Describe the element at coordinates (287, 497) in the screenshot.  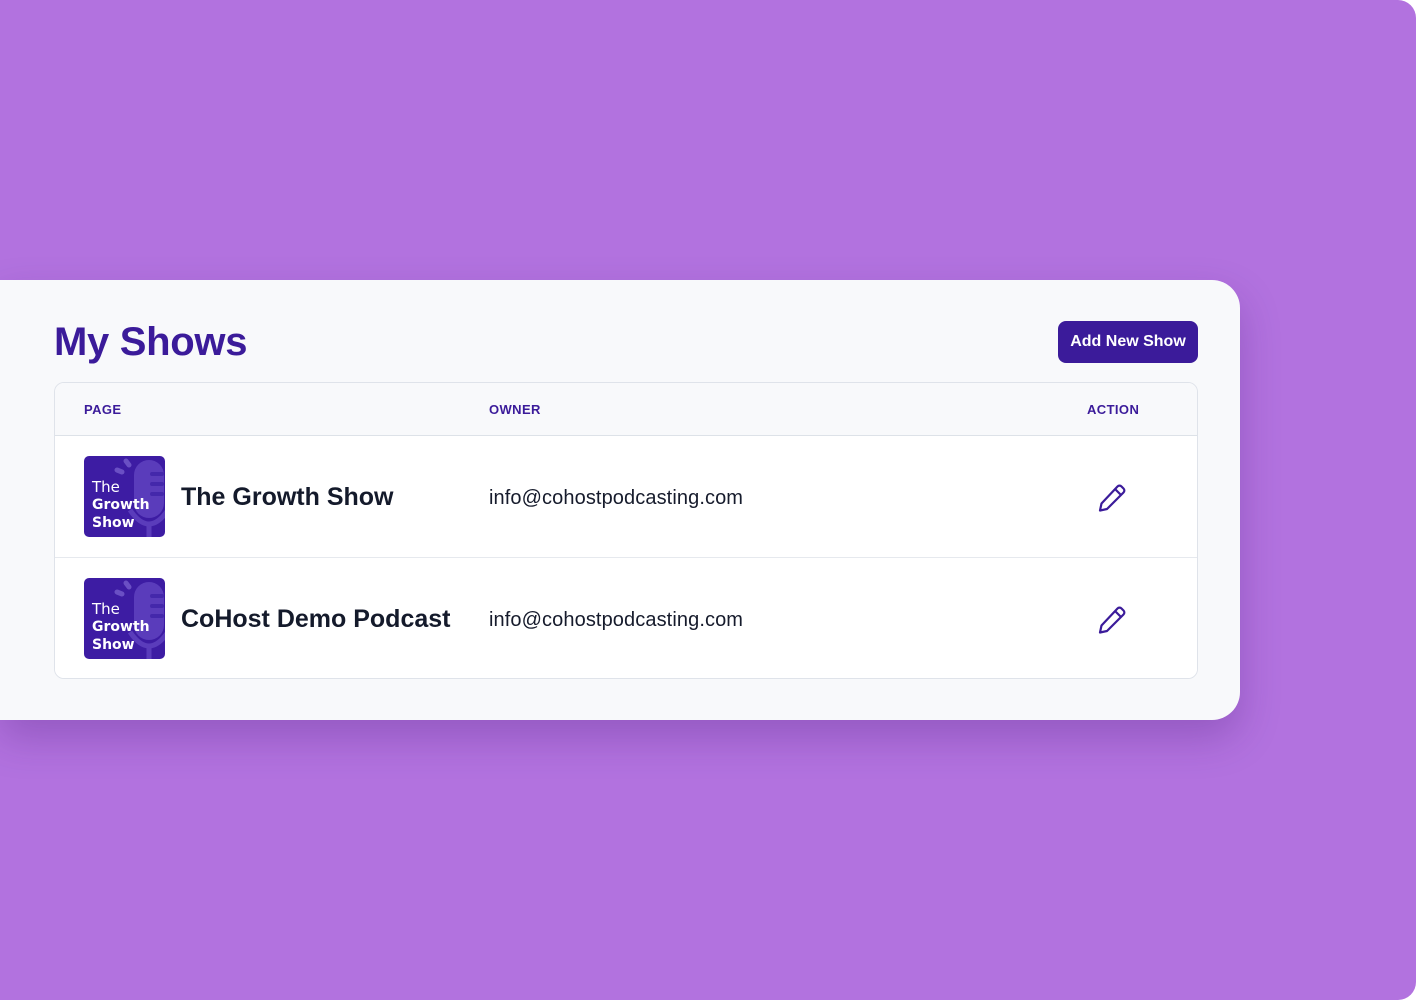
I see `show-name: The Growth Show` at that location.